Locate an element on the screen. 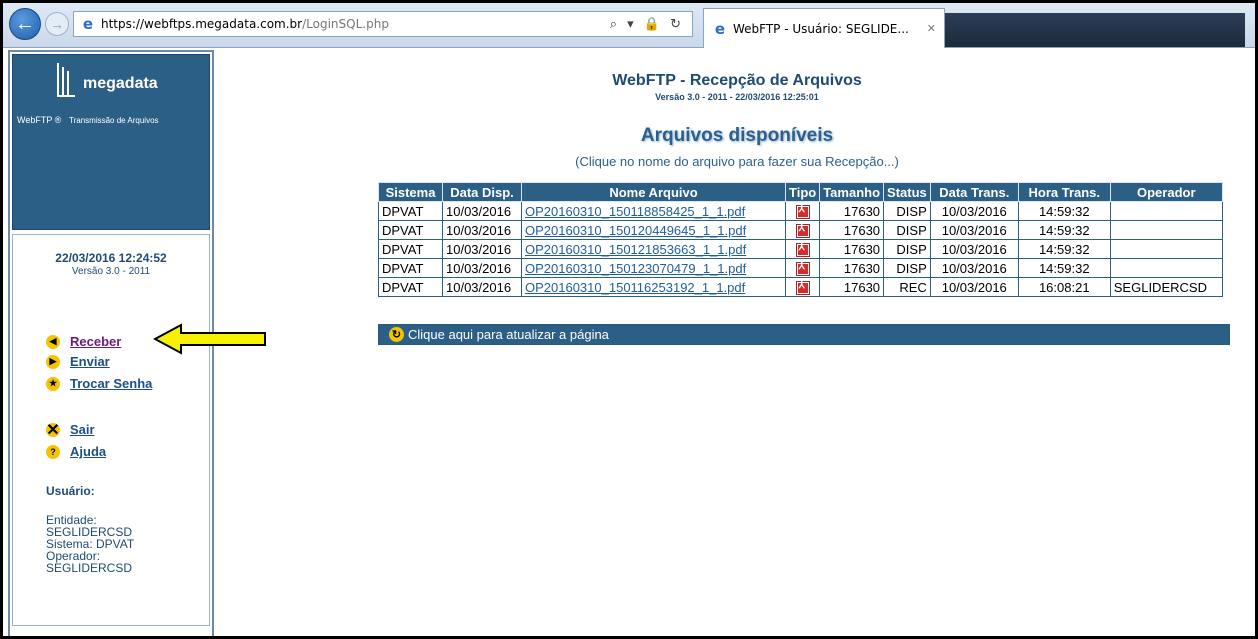  version-label: Versão 3.0 - 2011 is located at coordinates (111, 271).